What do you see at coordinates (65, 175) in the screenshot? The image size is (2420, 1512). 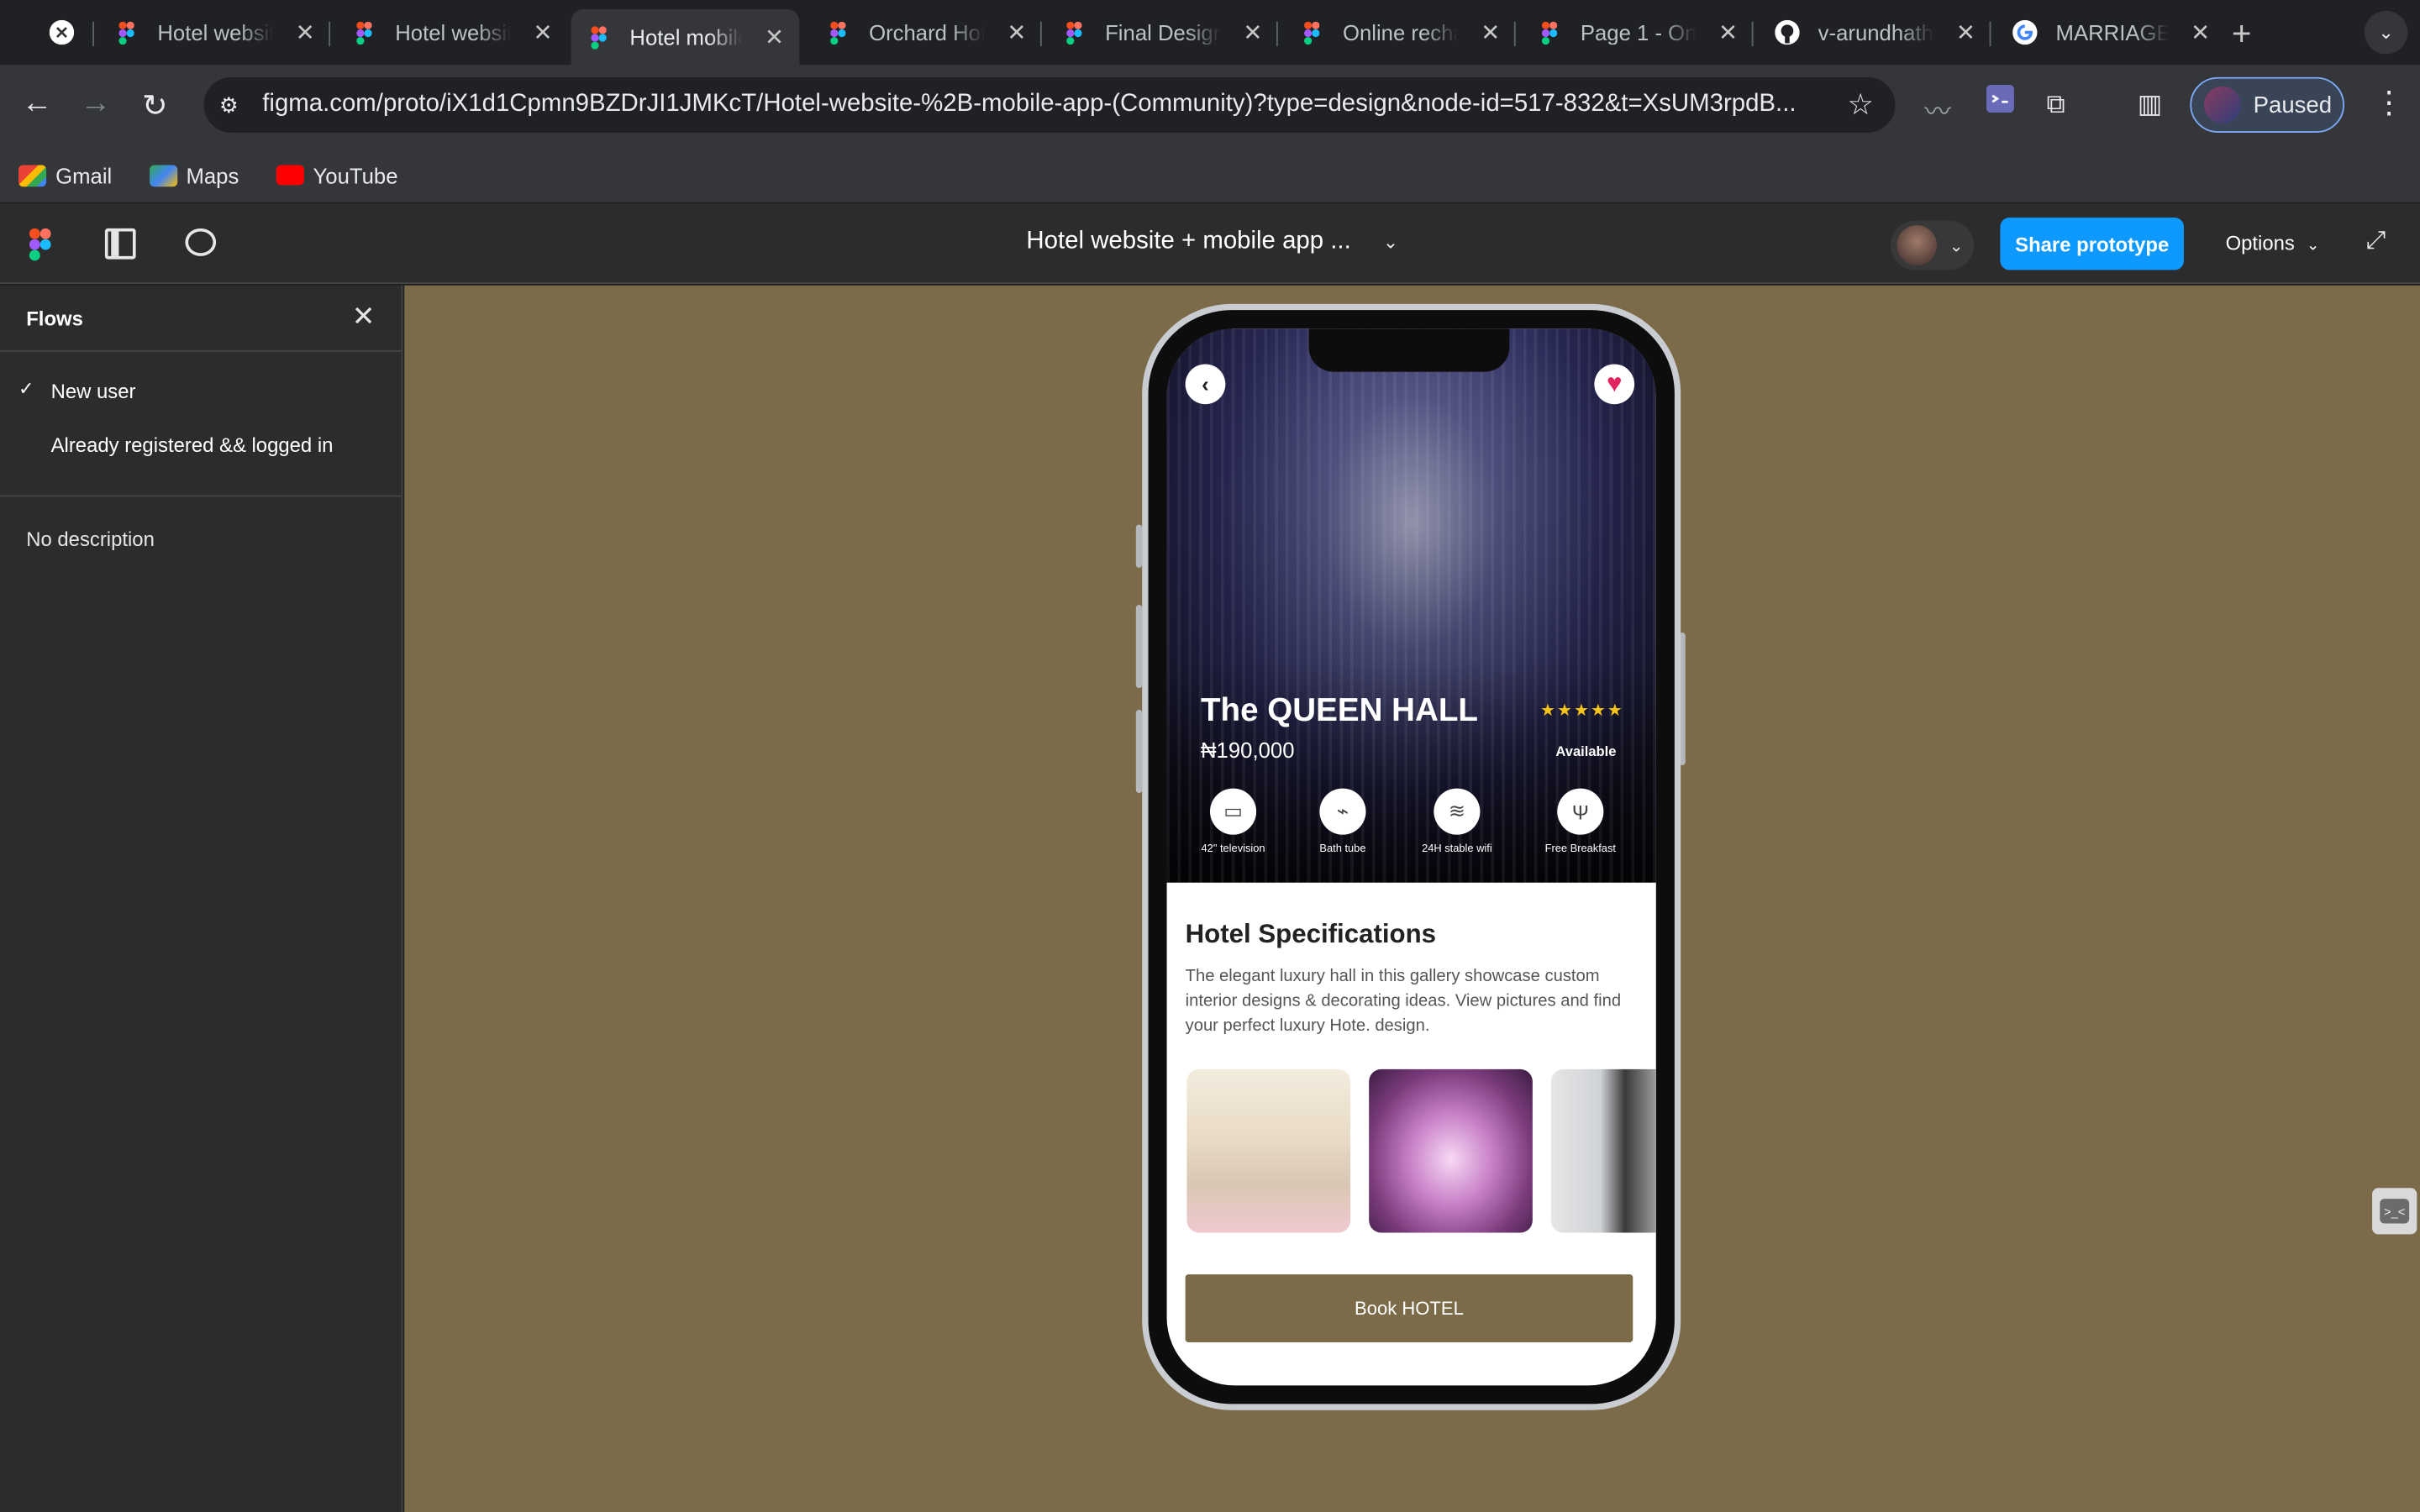 I see `bookmark-gmail: Gmail` at bounding box center [65, 175].